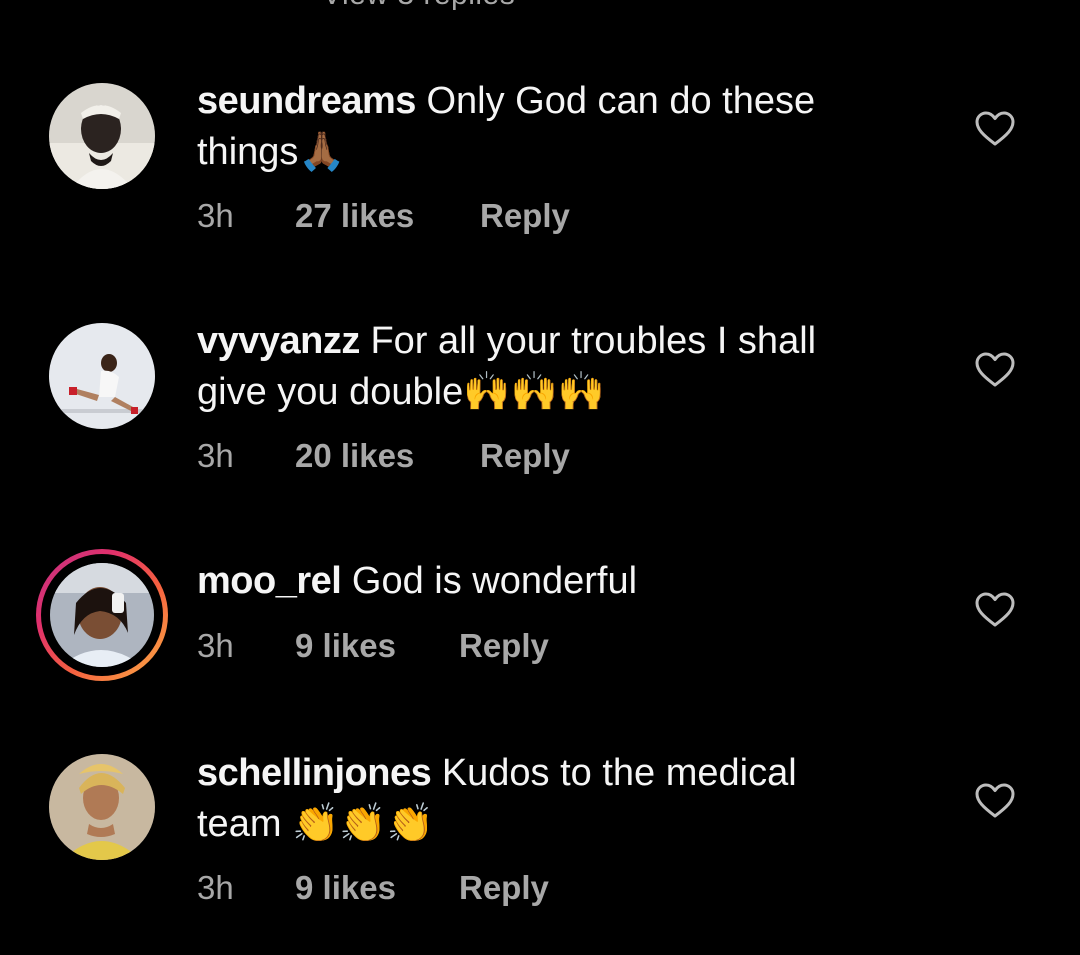 The height and width of the screenshot is (955, 1080). I want to click on comment-likes: 27 likes, so click(354, 216).